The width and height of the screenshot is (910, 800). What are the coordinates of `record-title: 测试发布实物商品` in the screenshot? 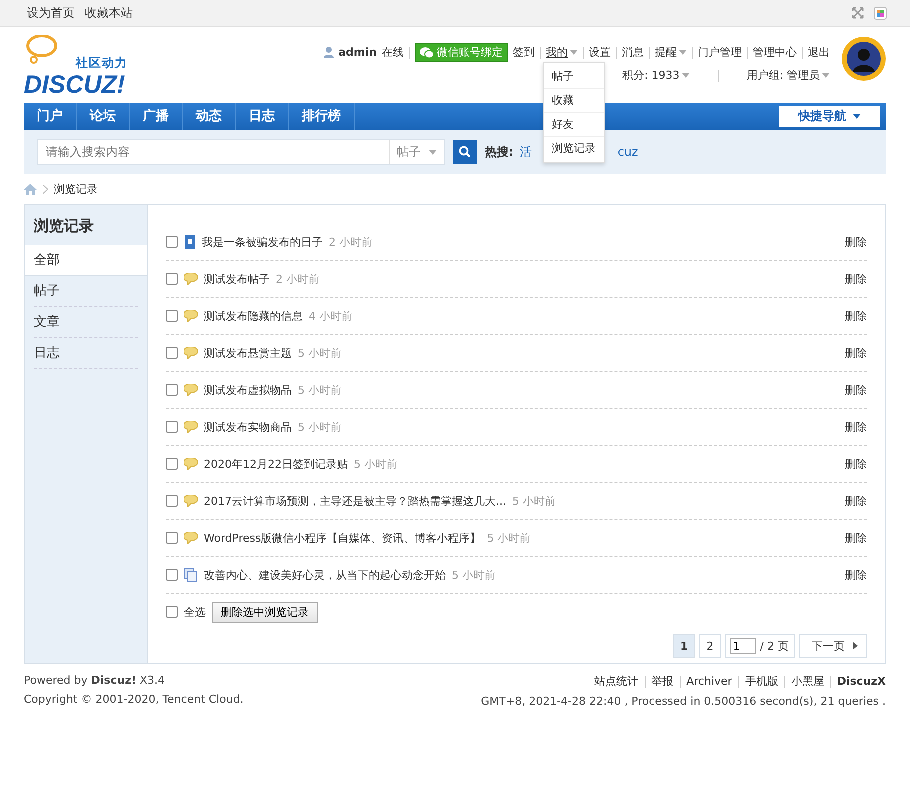 It's located at (248, 427).